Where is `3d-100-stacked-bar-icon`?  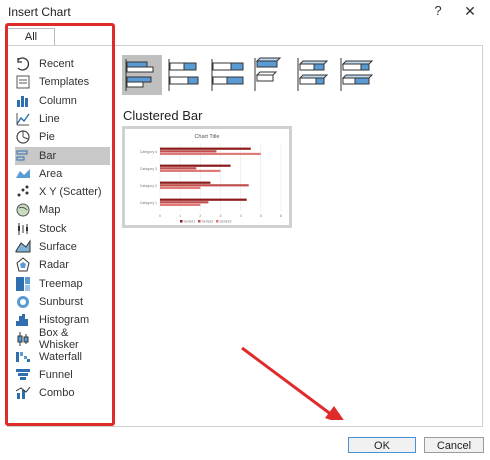 3d-100-stacked-bar-icon is located at coordinates (357, 75).